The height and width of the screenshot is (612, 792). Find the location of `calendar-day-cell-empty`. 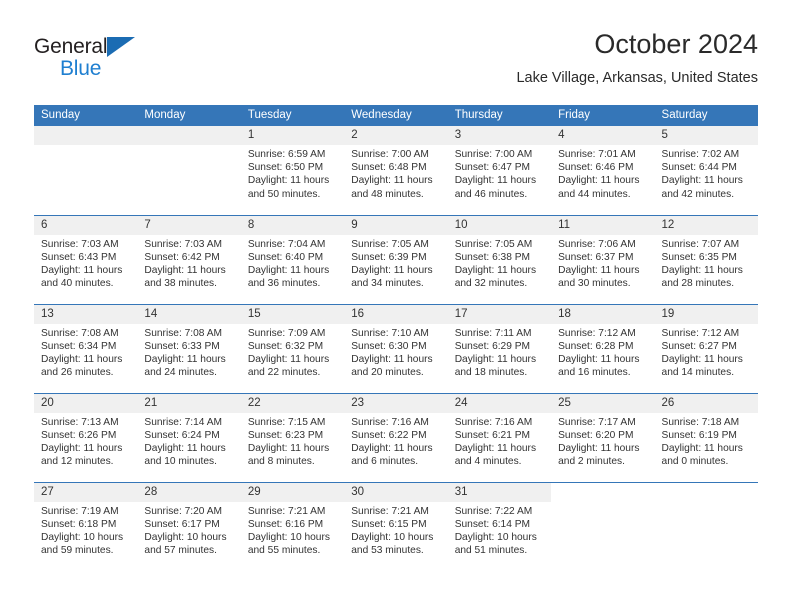

calendar-day-cell-empty is located at coordinates (706, 526).